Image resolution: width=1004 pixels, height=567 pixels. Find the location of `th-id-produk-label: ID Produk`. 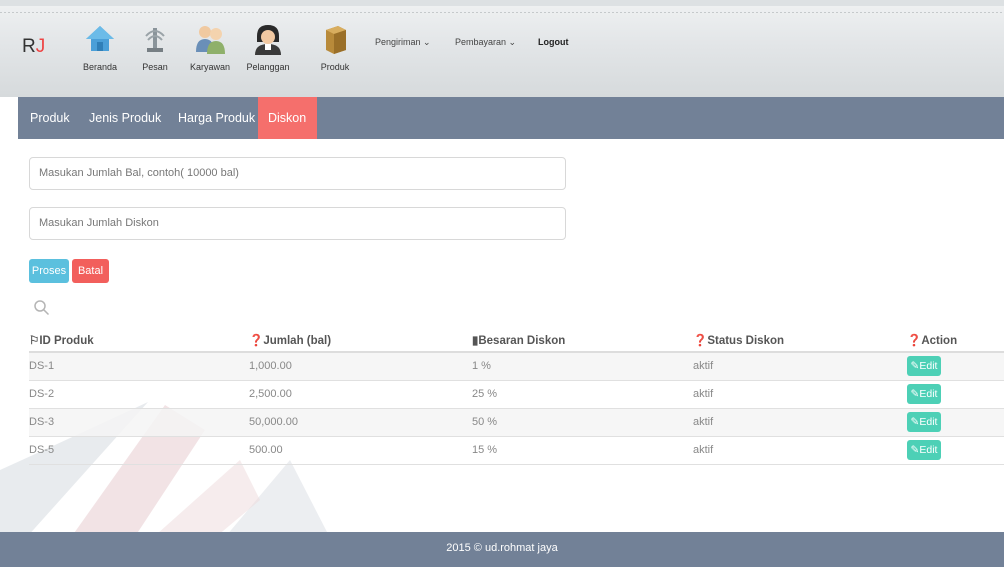

th-id-produk-label: ID Produk is located at coordinates (66, 341).